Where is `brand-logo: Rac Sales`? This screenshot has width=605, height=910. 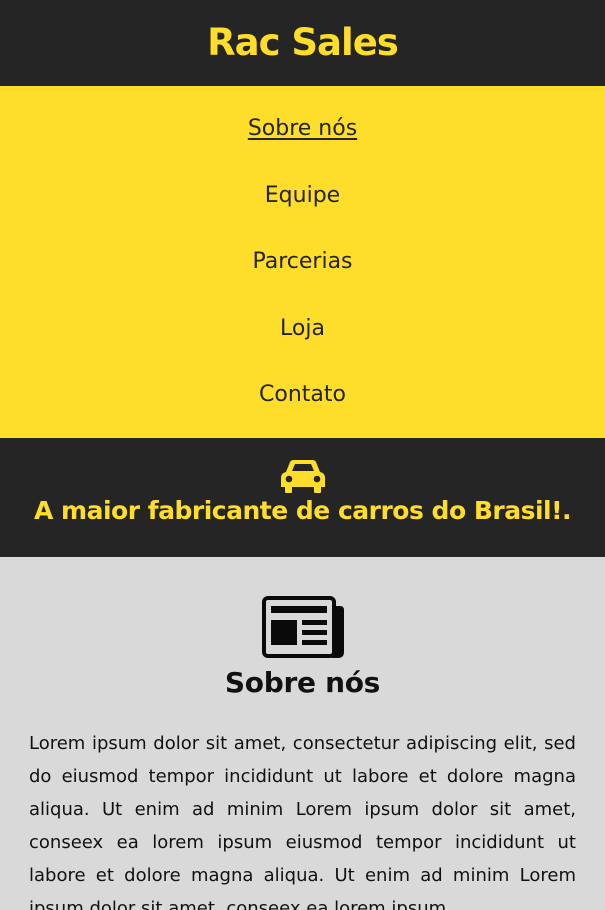
brand-logo: Rac Sales is located at coordinates (303, 42).